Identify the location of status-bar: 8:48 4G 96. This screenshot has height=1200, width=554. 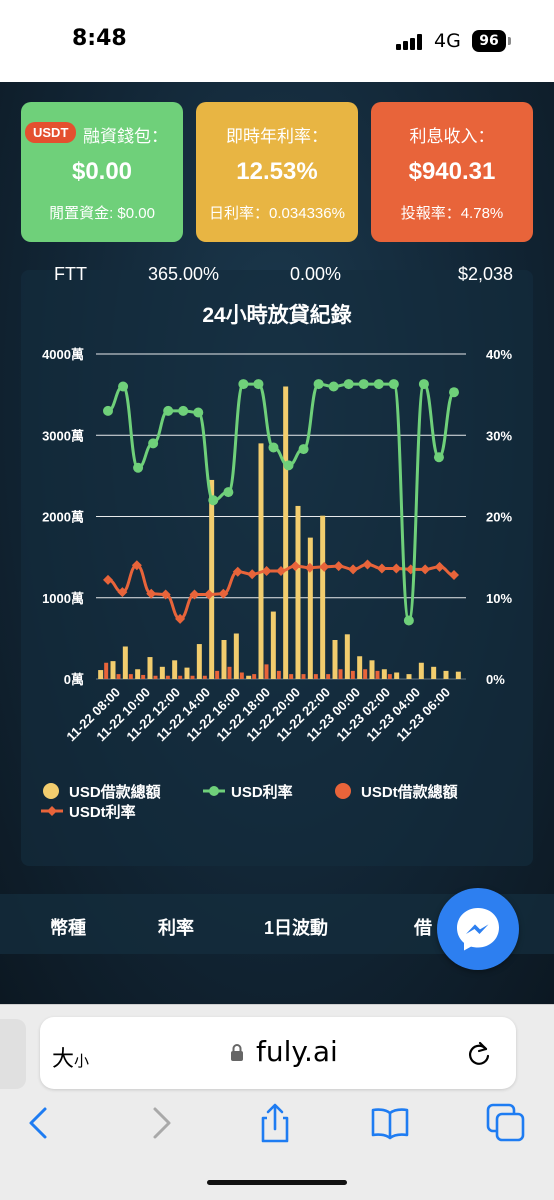
(277, 41).